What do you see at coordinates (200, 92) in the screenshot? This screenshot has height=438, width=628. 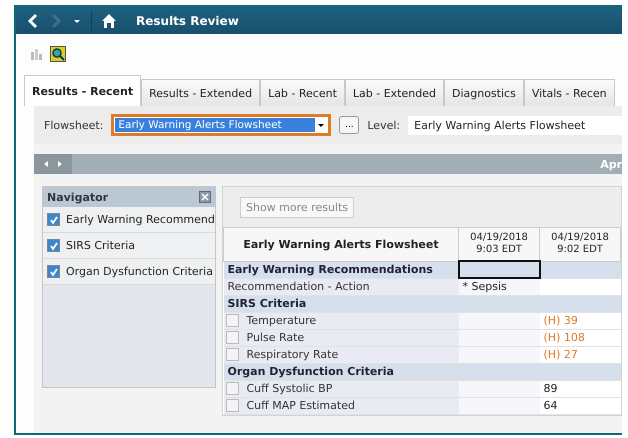 I see `tab: Results - Extended` at bounding box center [200, 92].